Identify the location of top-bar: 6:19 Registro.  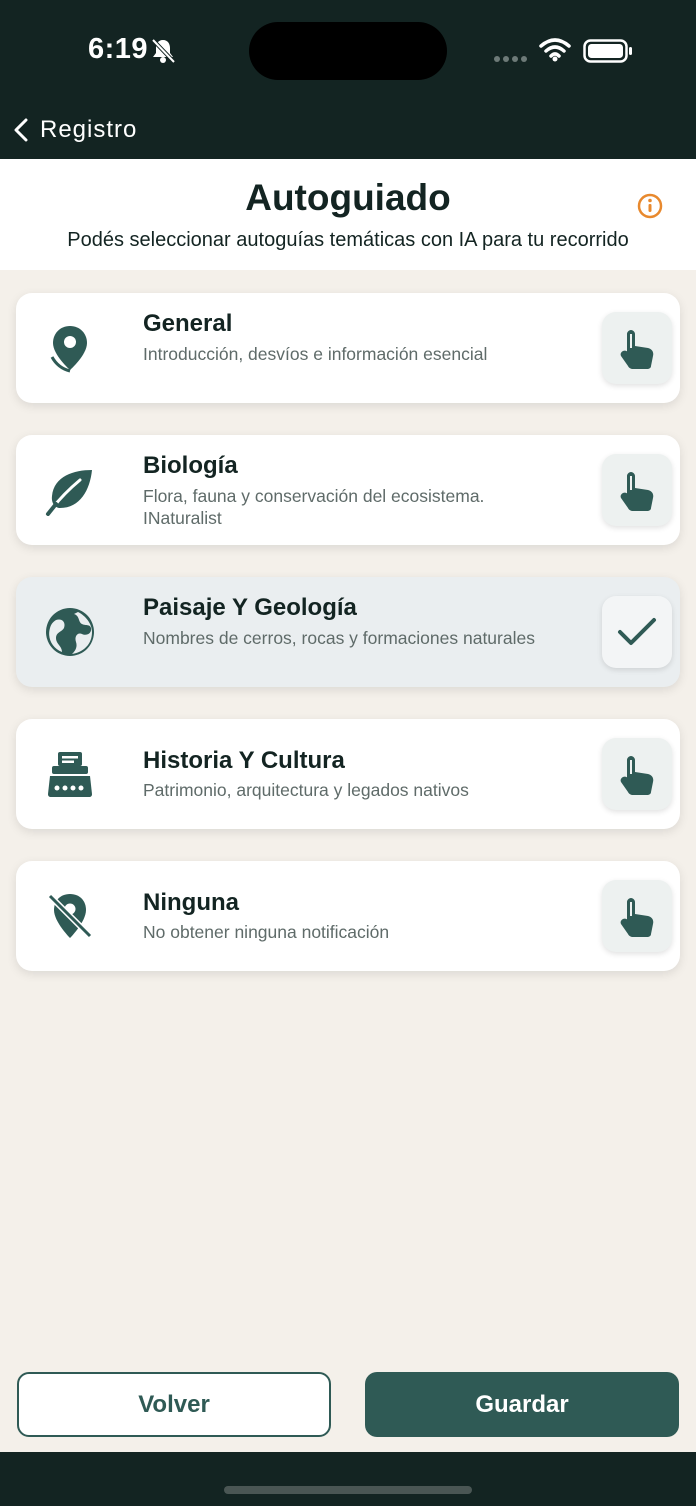
(348, 79).